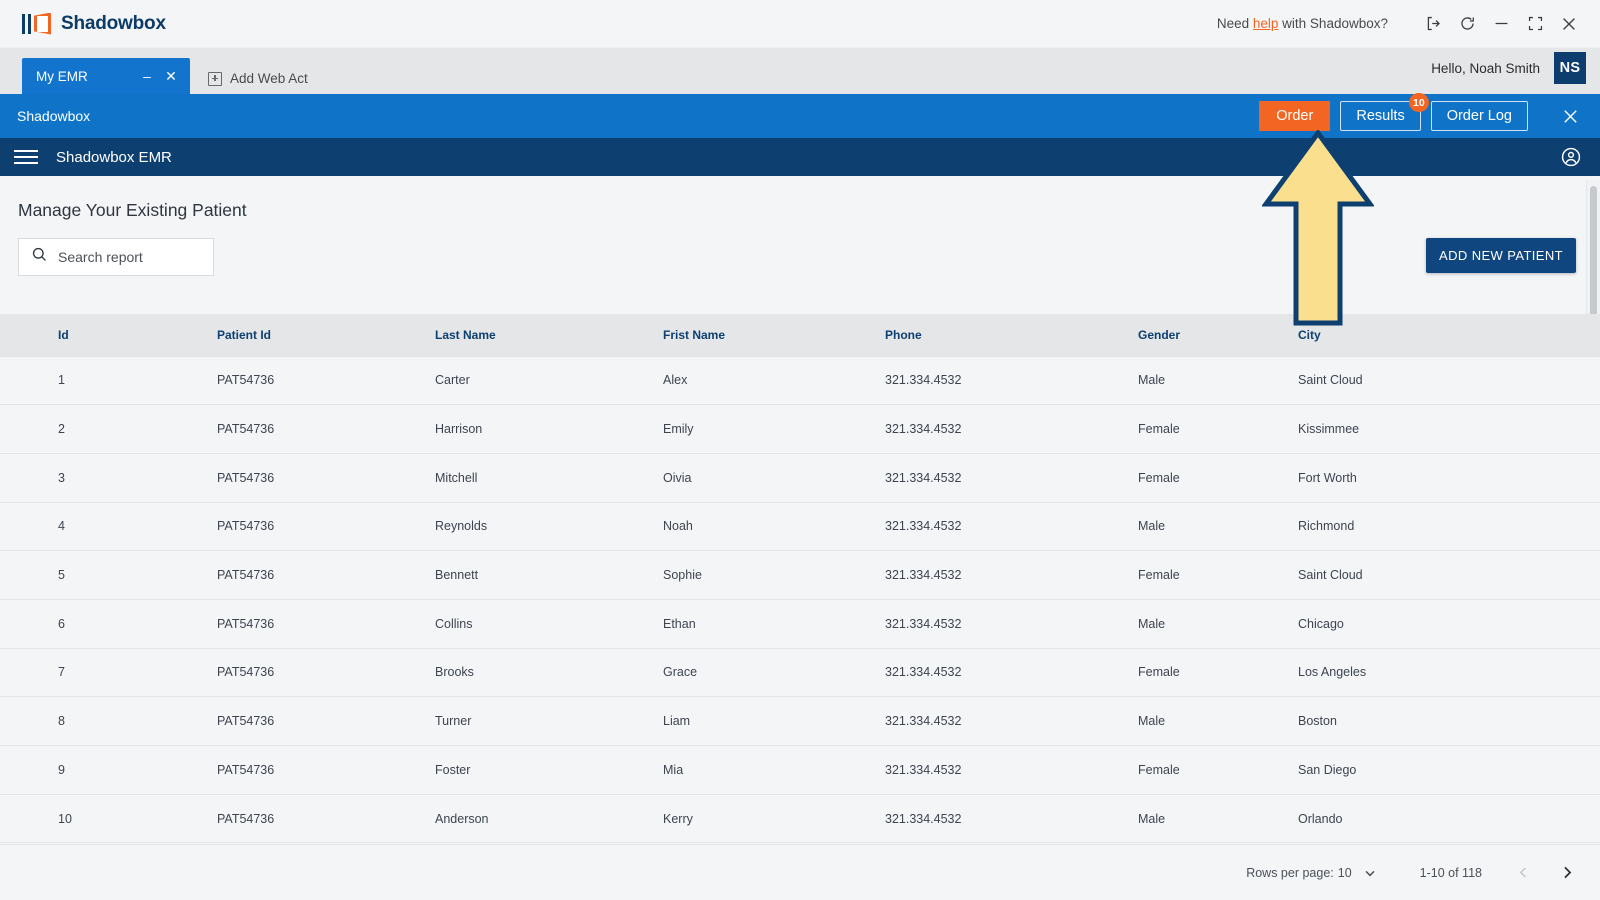 Image resolution: width=1600 pixels, height=900 pixels. I want to click on cell-id: 5, so click(107, 575).